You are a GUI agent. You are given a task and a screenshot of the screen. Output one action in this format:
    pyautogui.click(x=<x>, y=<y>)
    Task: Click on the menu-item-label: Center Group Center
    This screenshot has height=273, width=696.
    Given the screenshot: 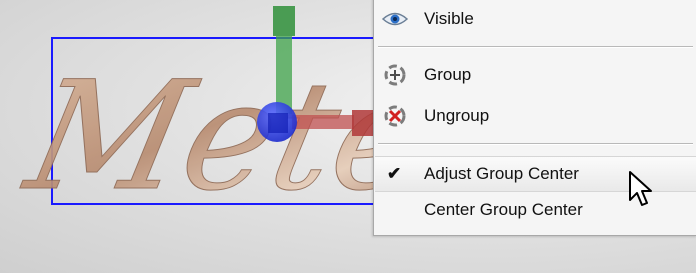 What is the action you would take?
    pyautogui.click(x=503, y=209)
    